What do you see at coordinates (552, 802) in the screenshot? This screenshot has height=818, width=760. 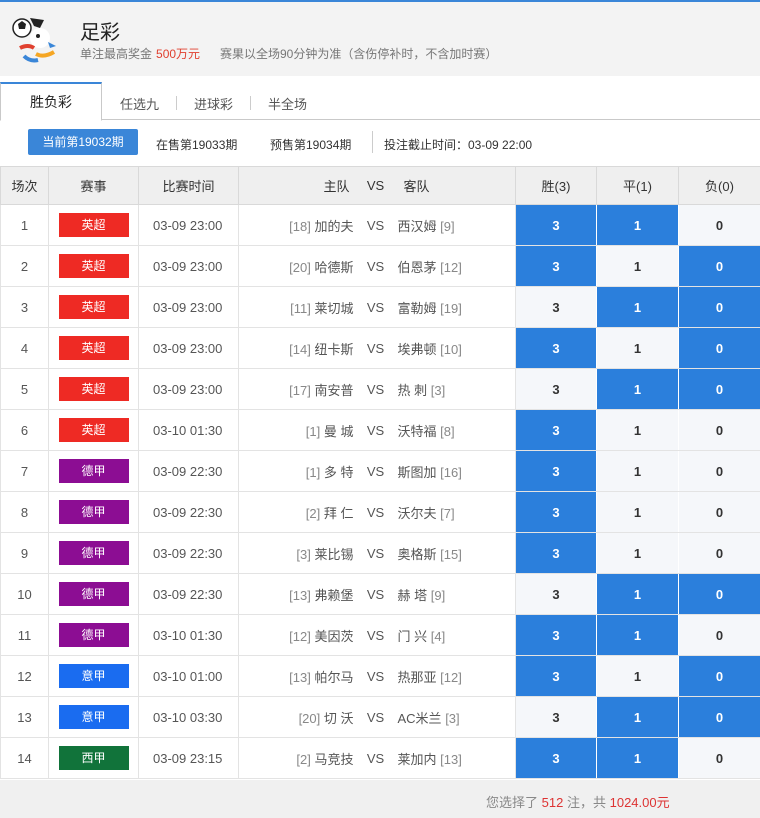 I see `bet-count: 512` at bounding box center [552, 802].